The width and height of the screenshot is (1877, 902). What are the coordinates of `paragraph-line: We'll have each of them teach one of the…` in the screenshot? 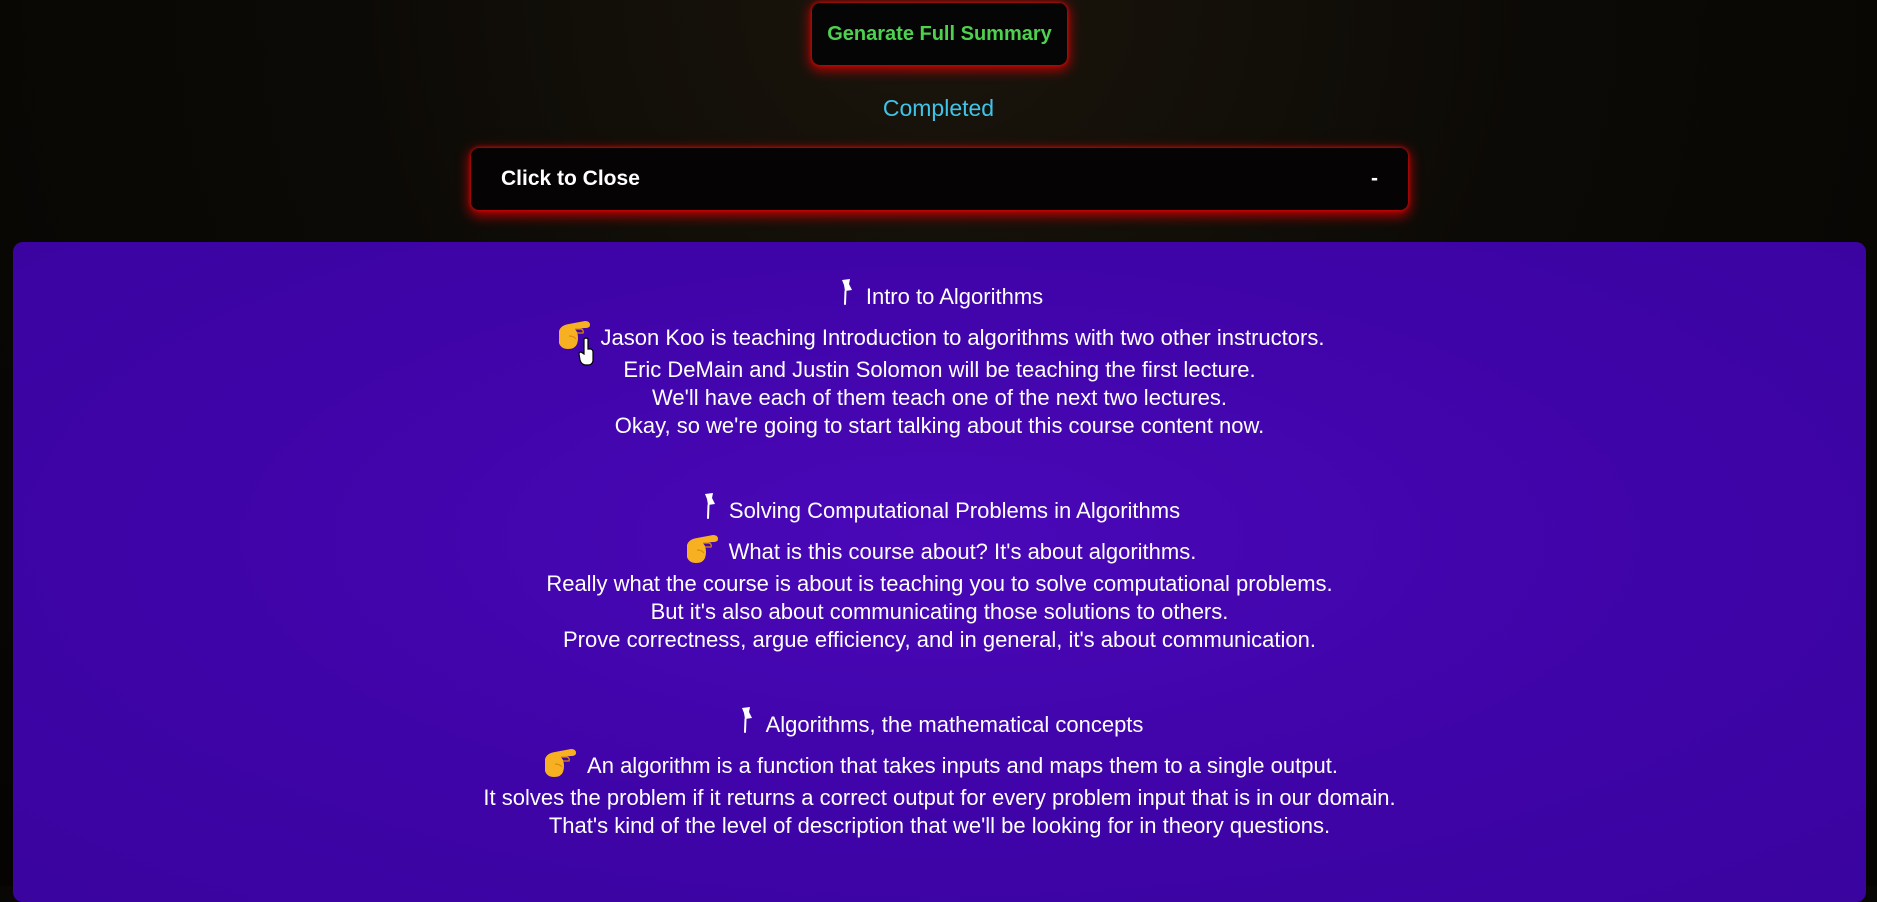 It's located at (939, 397).